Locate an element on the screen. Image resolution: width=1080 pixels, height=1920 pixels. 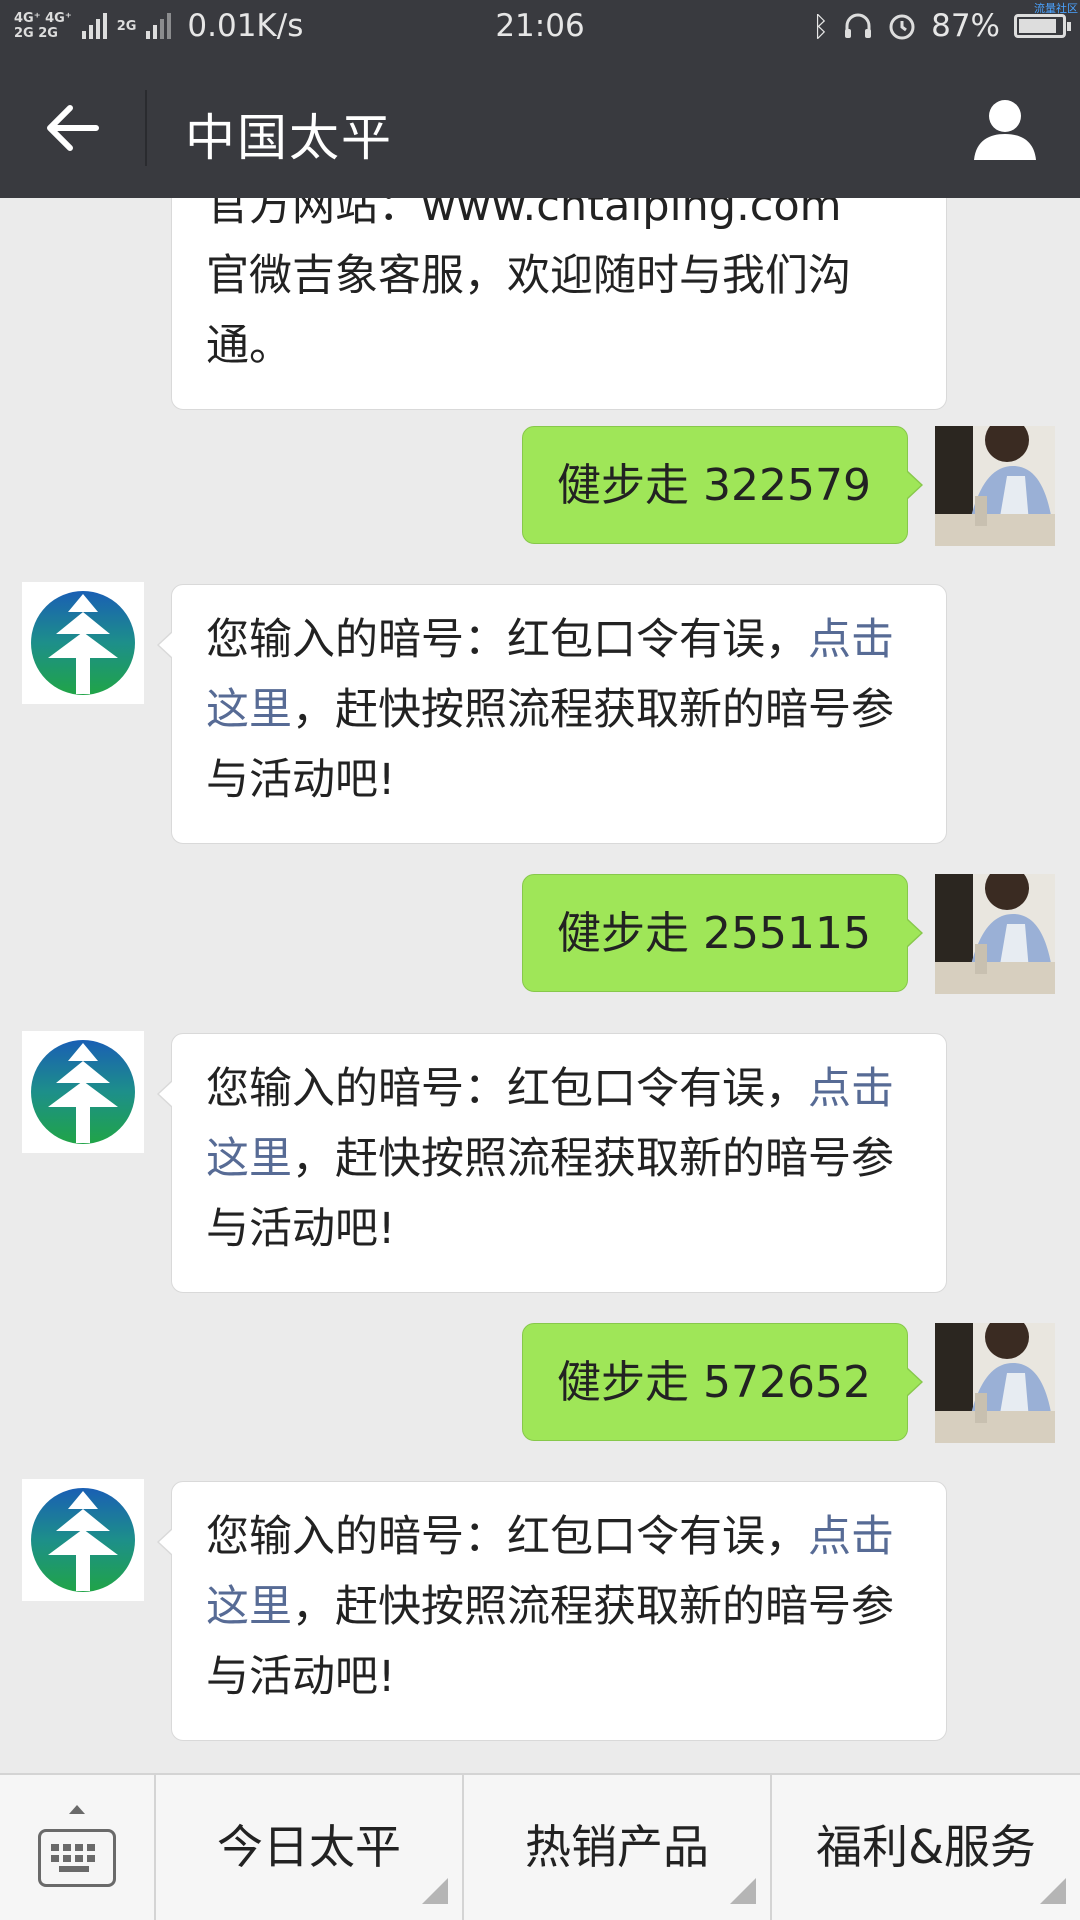
menu-label: 热销产品 is located at coordinates (617, 1847).